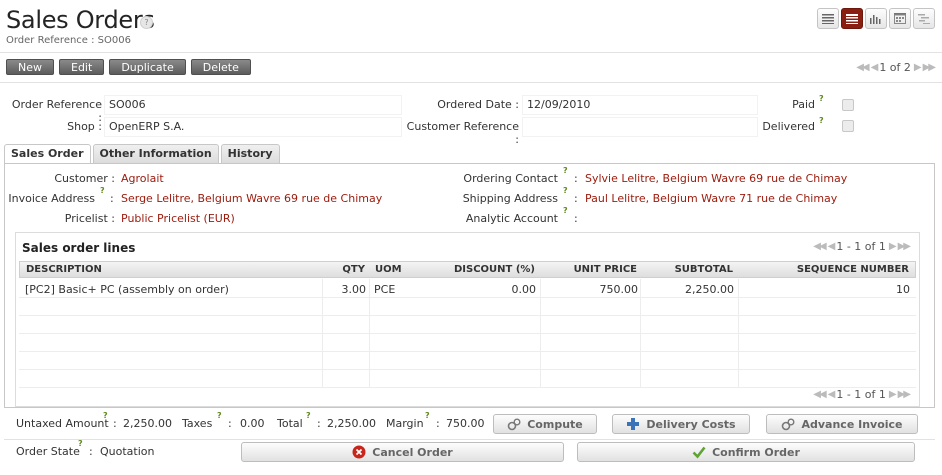 This screenshot has height=475, width=942. I want to click on column-sequence-number: SEQUENCE NUMBER, so click(853, 269).